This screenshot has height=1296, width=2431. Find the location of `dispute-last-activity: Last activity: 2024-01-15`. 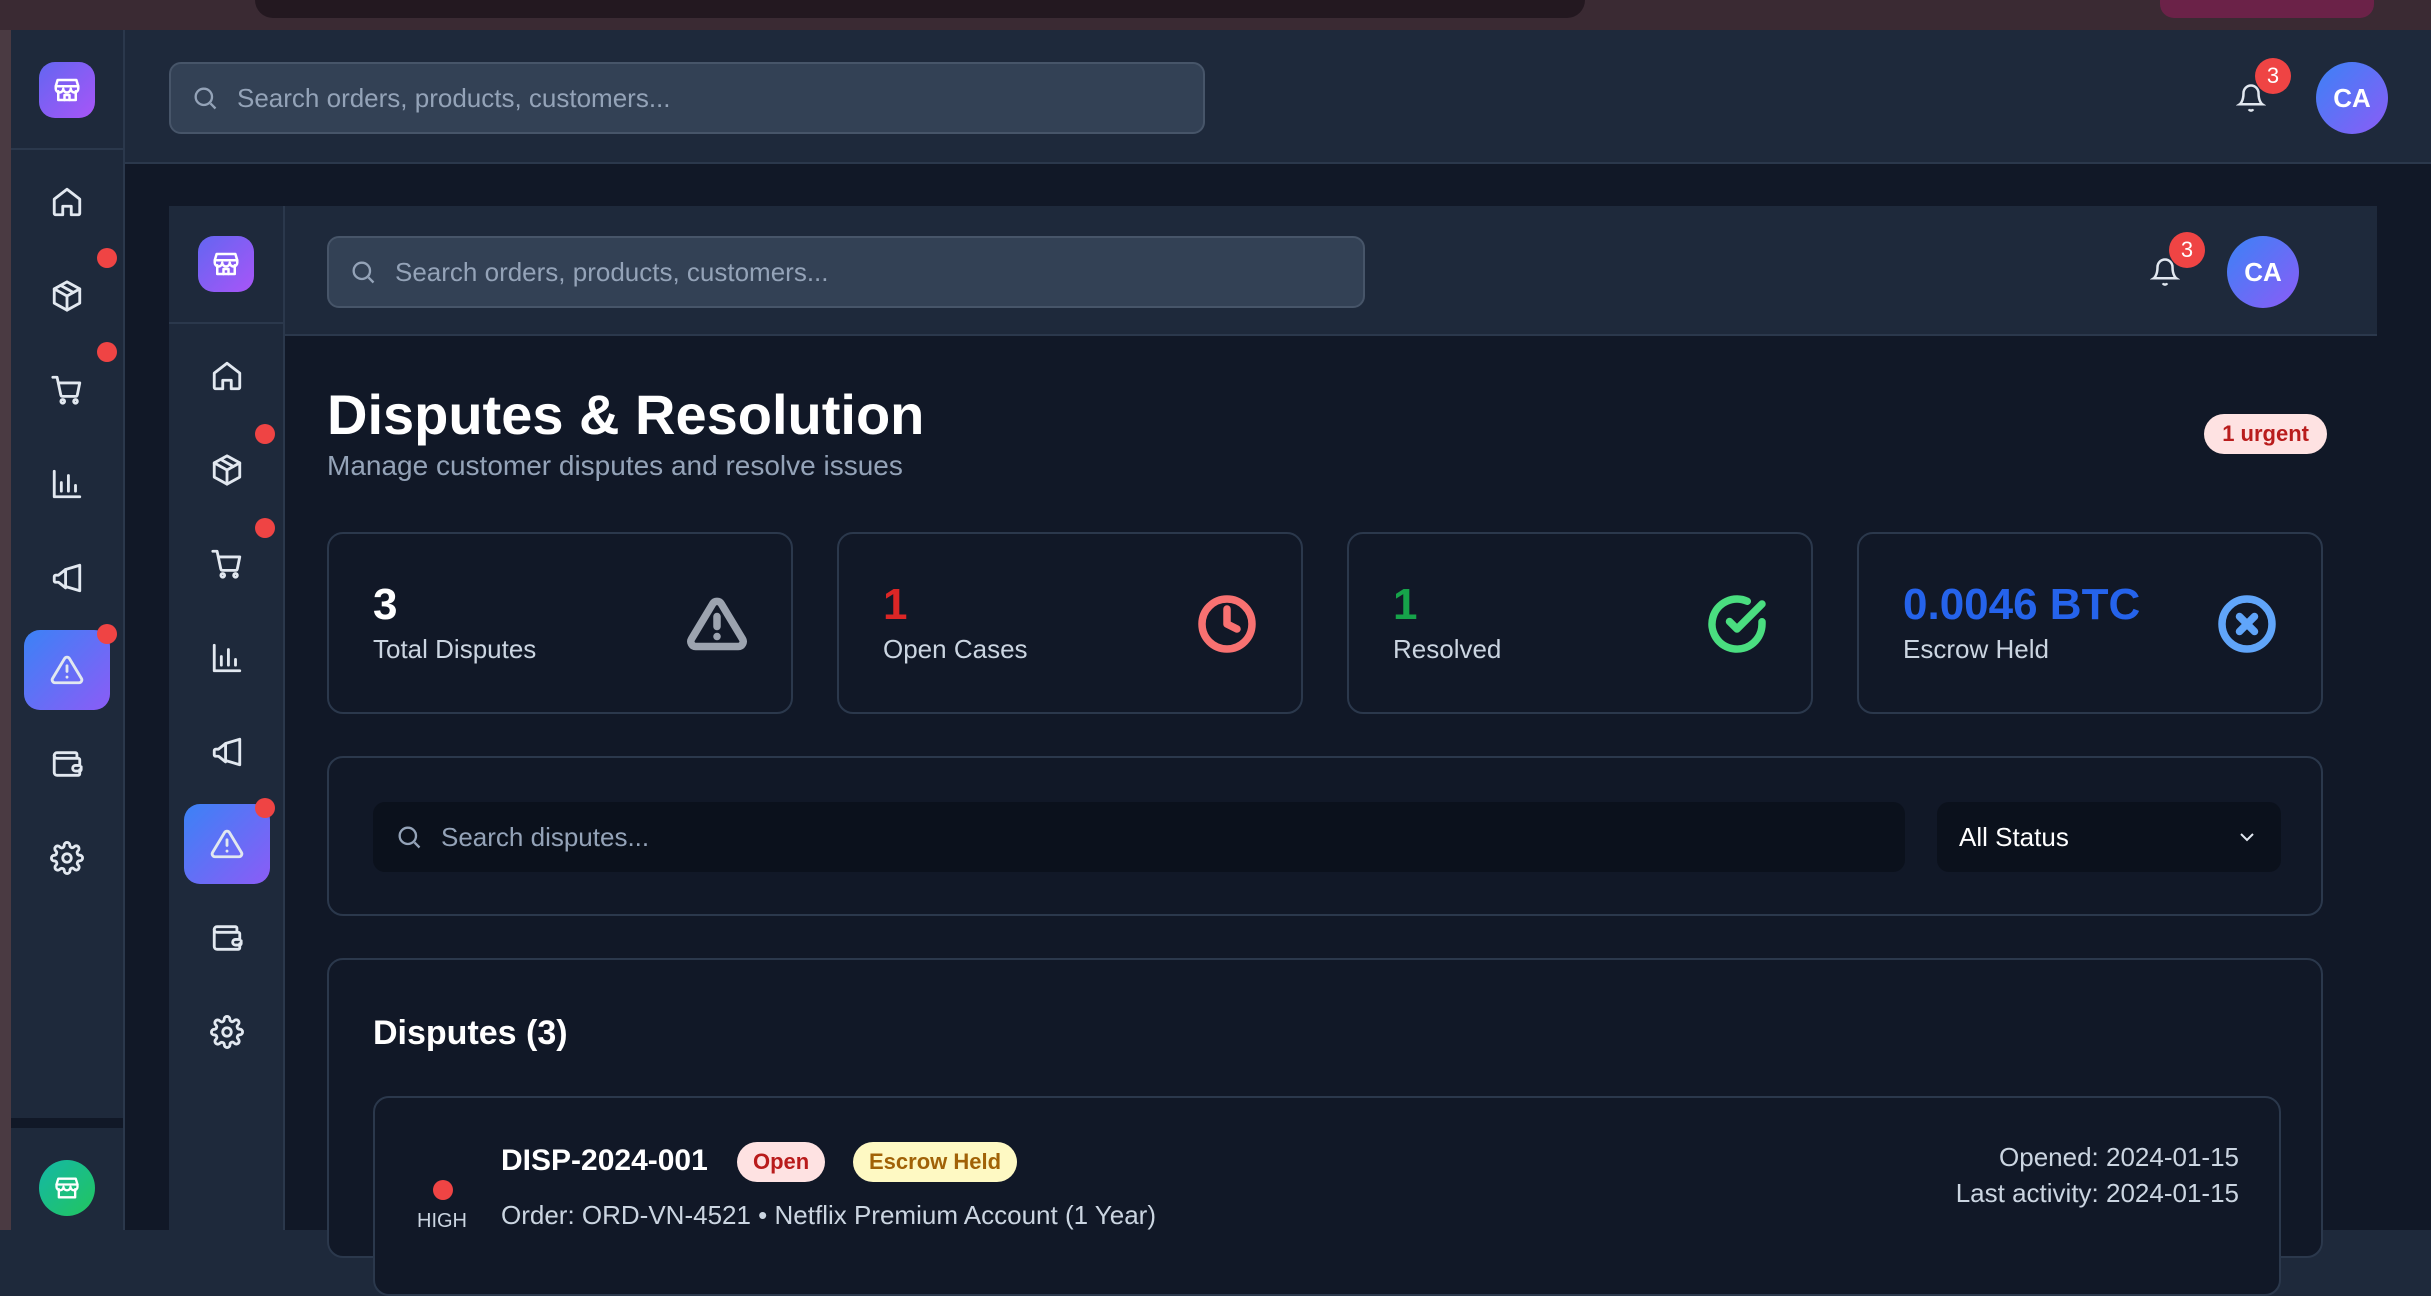

dispute-last-activity: Last activity: 2024-01-15 is located at coordinates (2097, 1193).